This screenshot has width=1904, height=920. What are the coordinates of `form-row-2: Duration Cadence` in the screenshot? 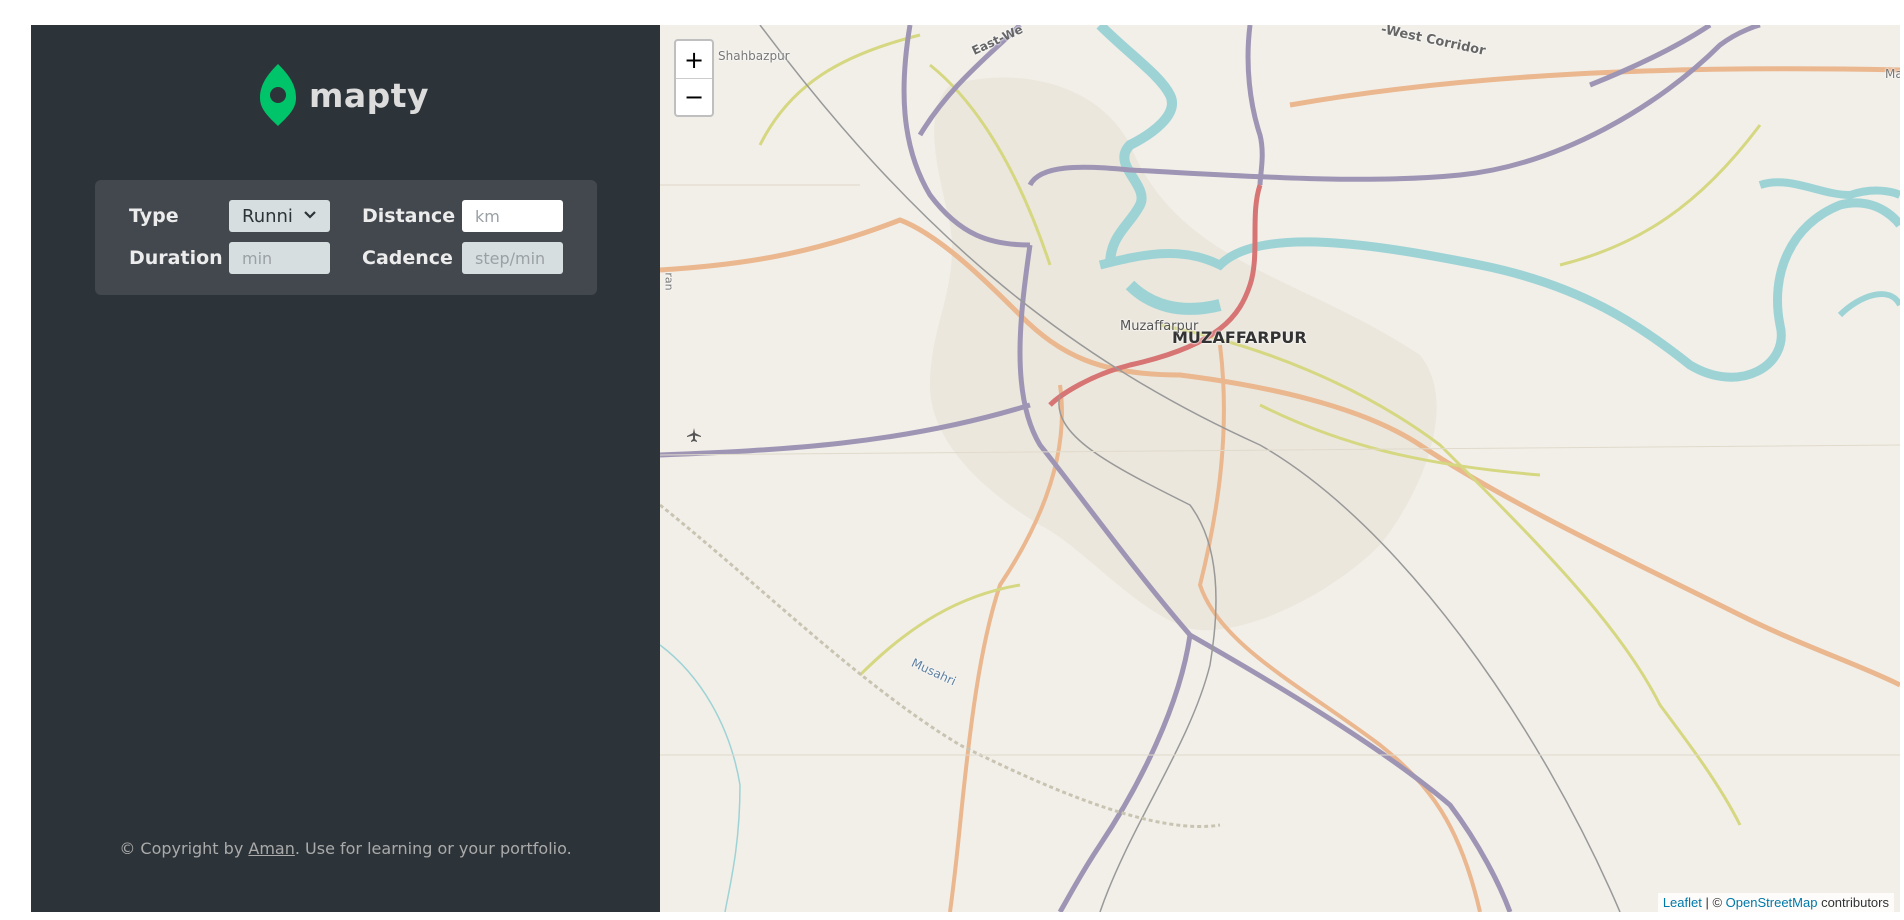 It's located at (346, 258).